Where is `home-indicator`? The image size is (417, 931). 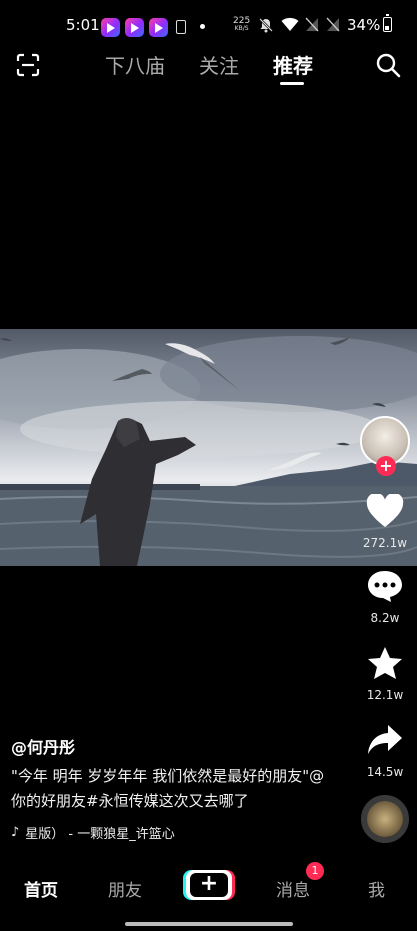 home-indicator is located at coordinates (209, 924).